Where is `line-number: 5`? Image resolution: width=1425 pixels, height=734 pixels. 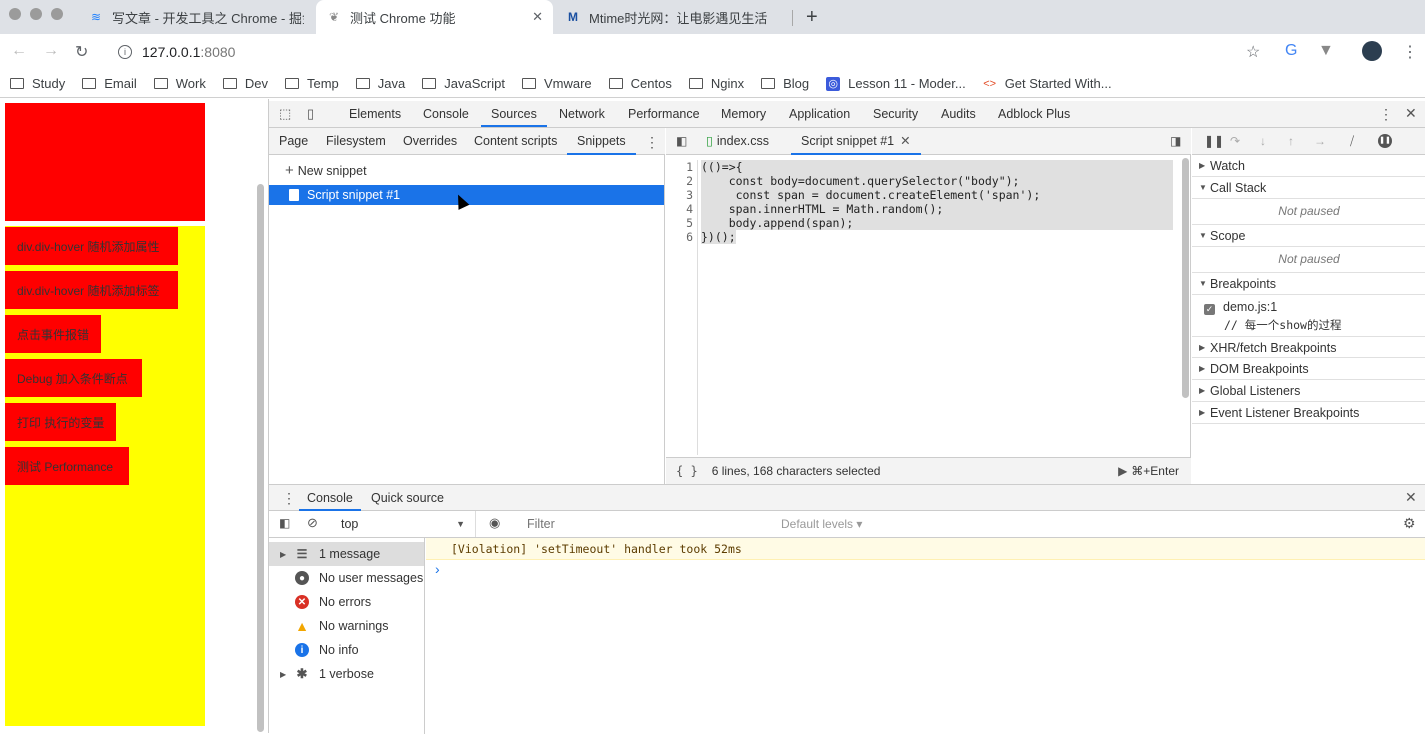
line-number: 5 is located at coordinates (679, 223).